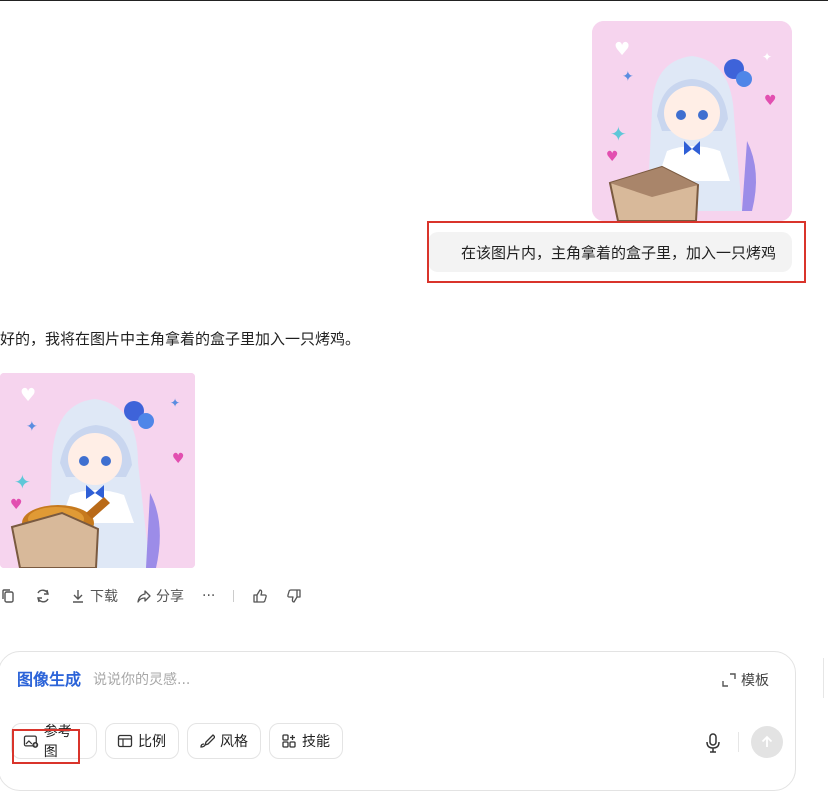  I want to click on composer-divider, so click(738, 742).